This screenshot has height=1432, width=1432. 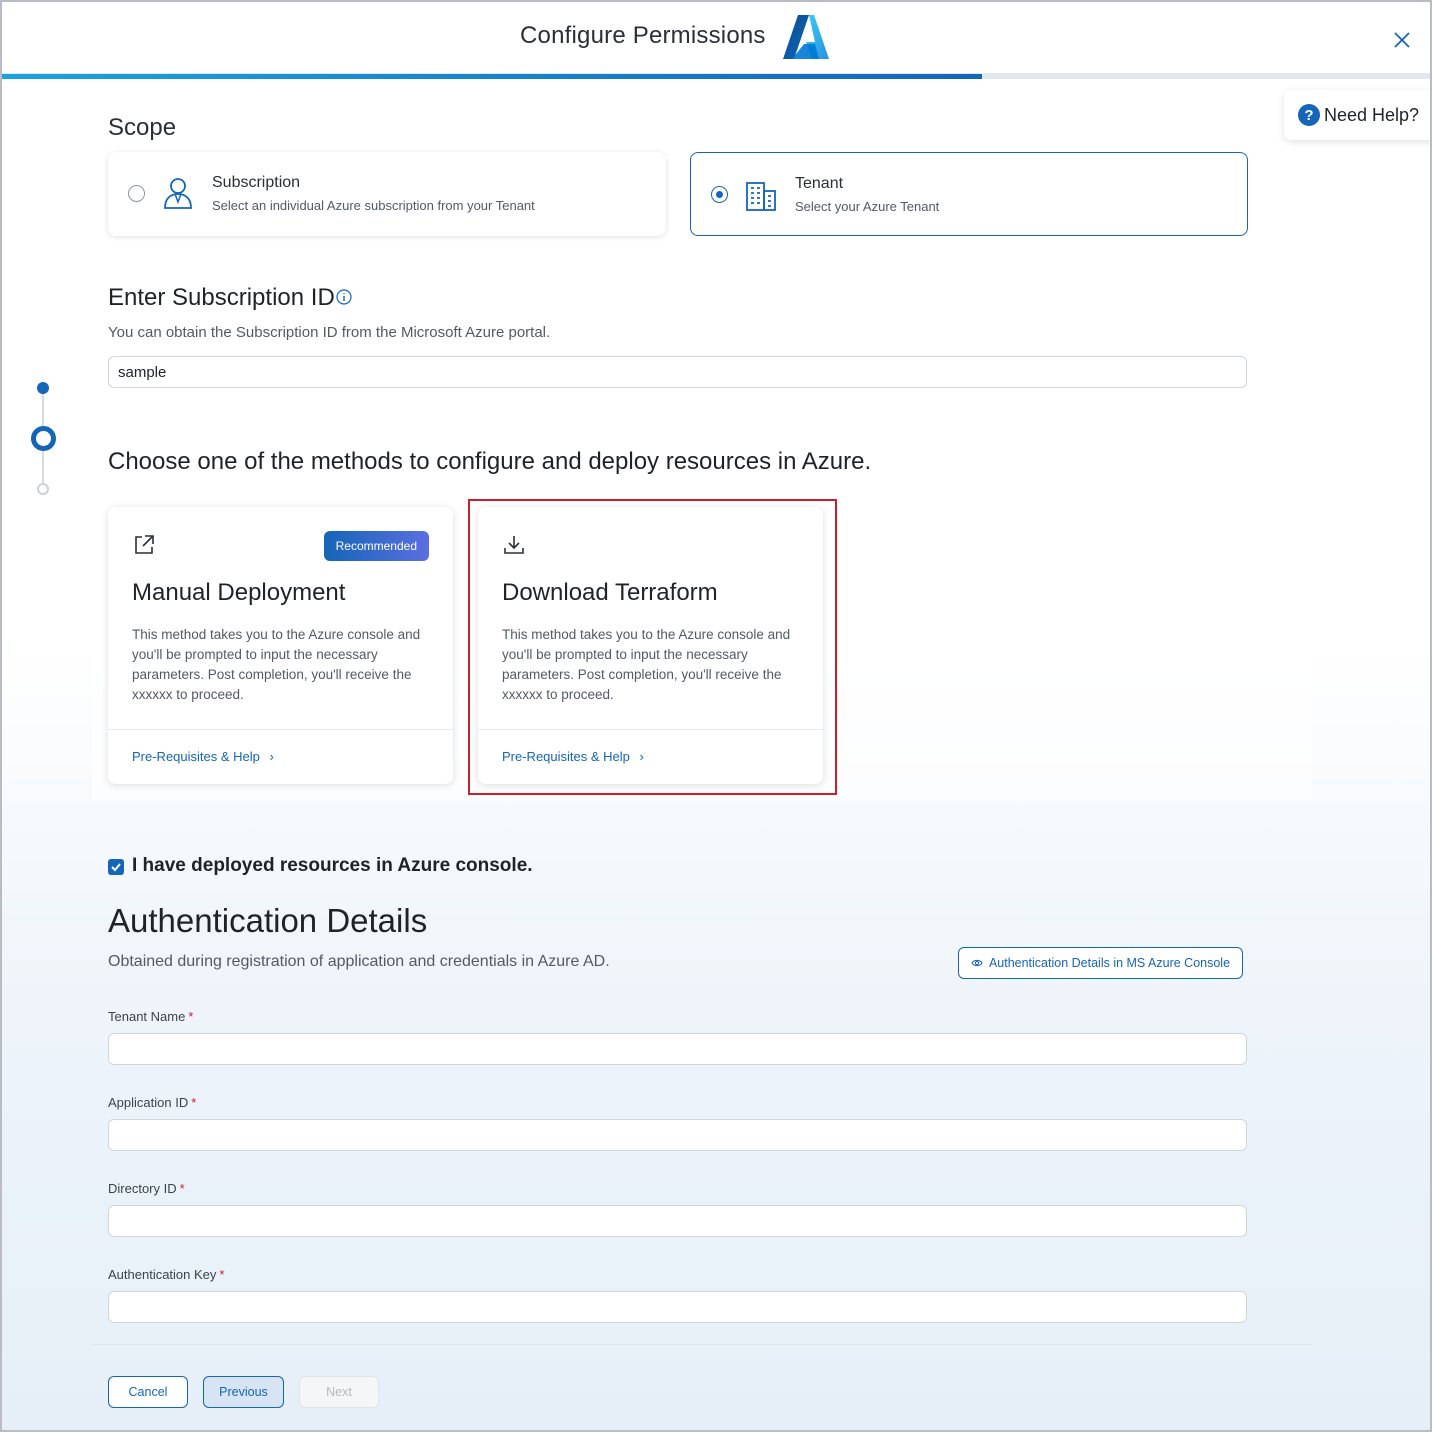 I want to click on deployed-resources-checkbox, so click(x=116, y=867).